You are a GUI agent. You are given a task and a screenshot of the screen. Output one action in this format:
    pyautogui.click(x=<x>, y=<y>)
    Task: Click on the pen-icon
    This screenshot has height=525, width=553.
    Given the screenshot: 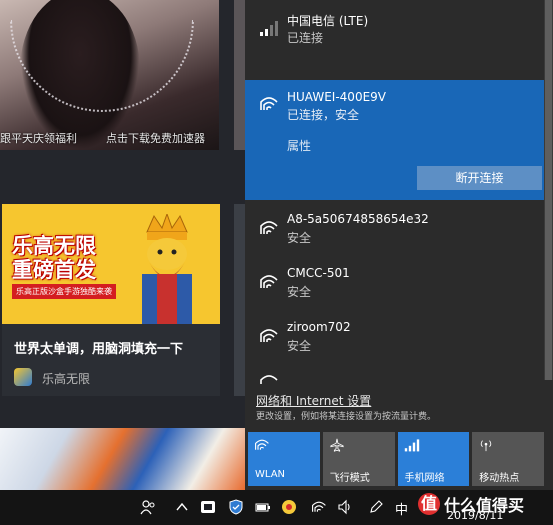 What is the action you would take?
    pyautogui.click(x=376, y=507)
    